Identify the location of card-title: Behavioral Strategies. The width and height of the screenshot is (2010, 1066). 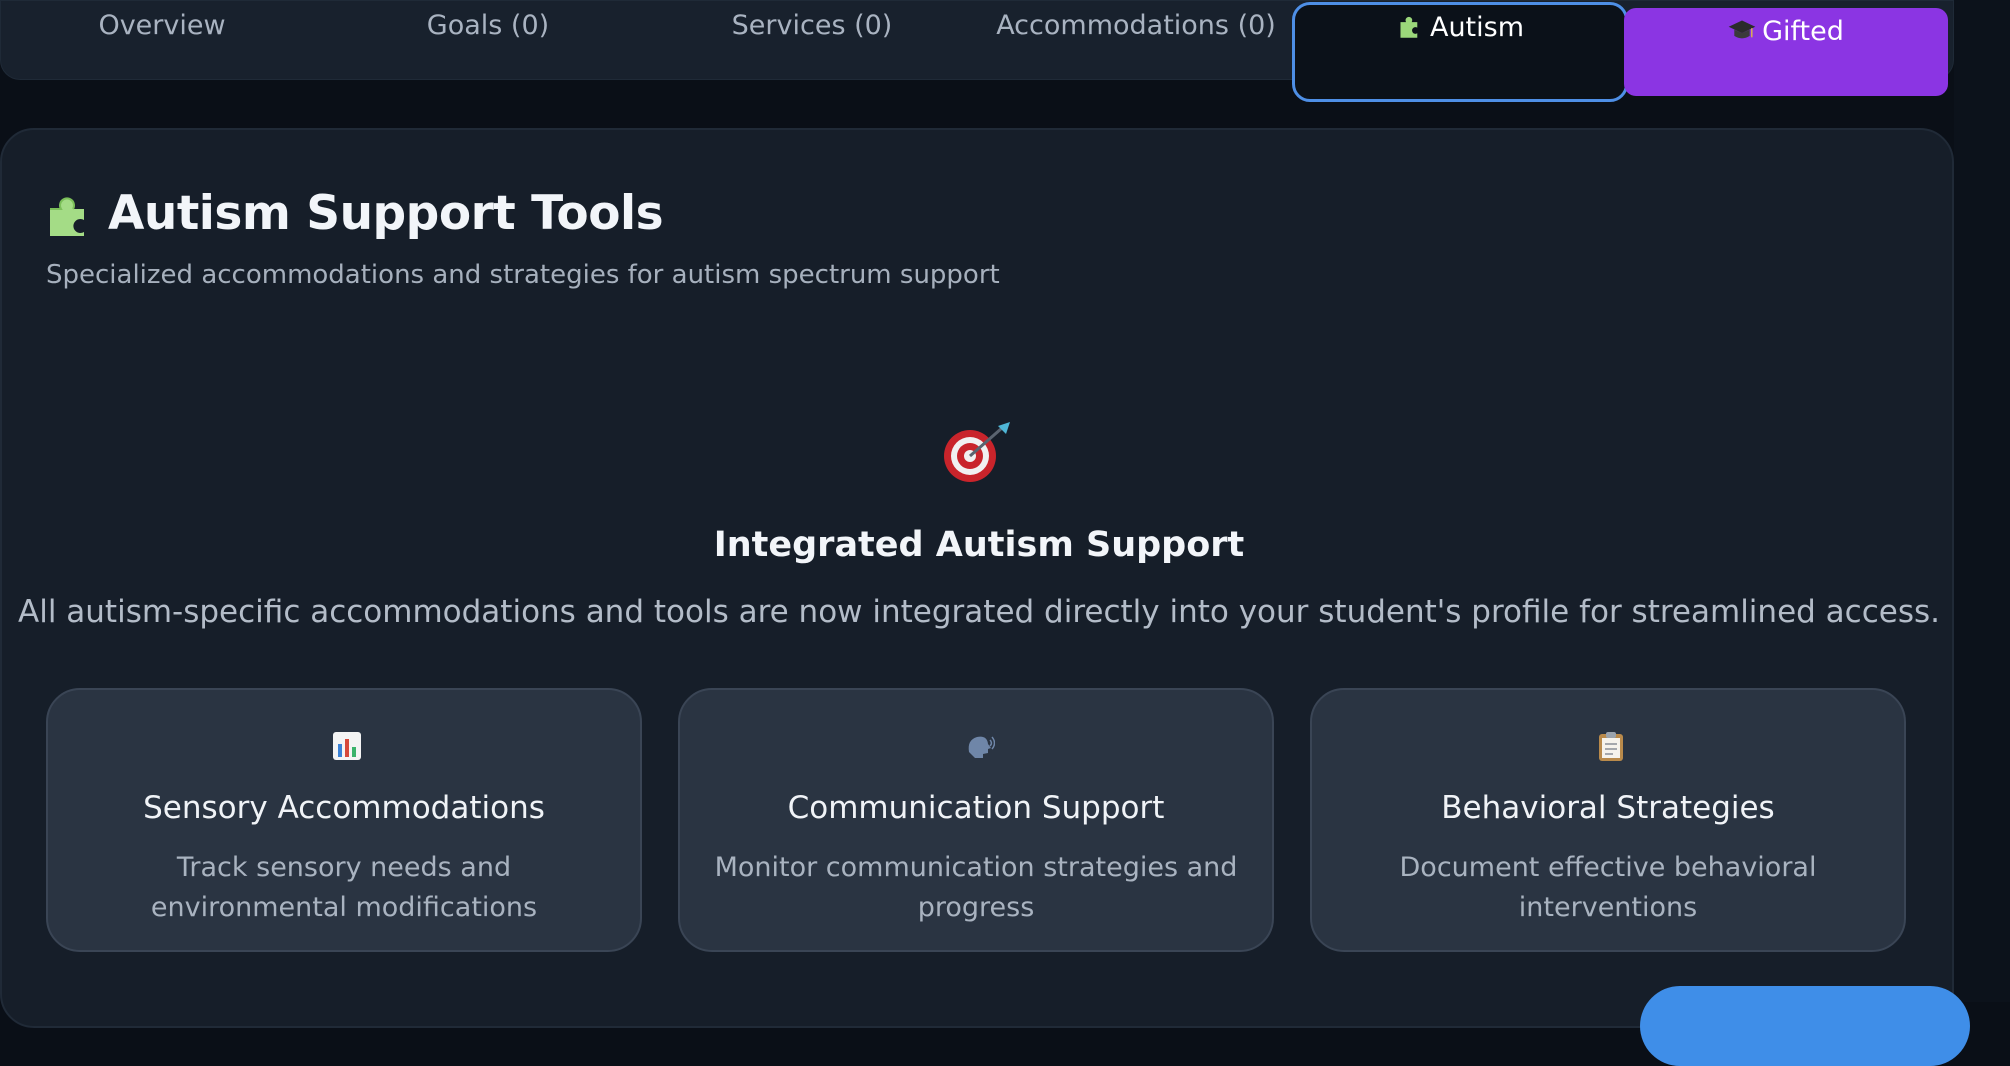
(1608, 808).